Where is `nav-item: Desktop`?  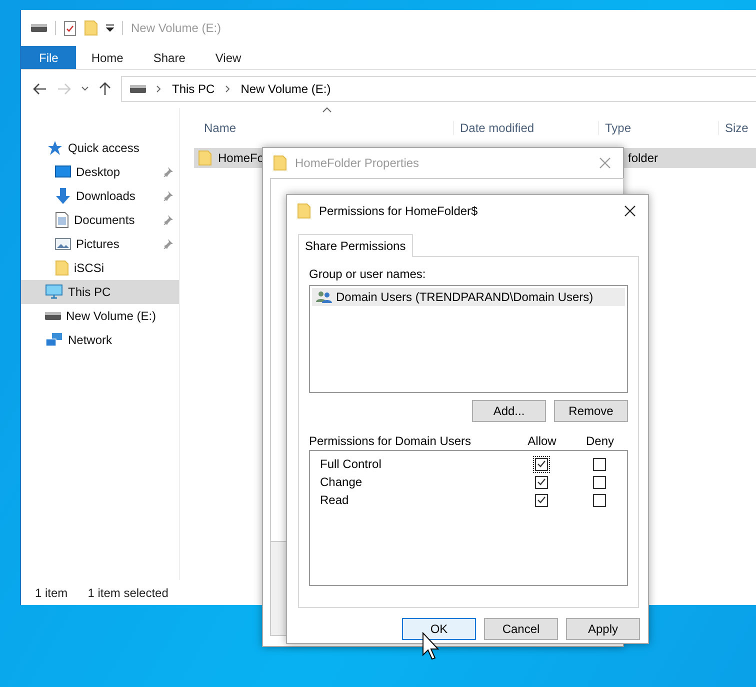
nav-item: Desktop is located at coordinates (100, 172).